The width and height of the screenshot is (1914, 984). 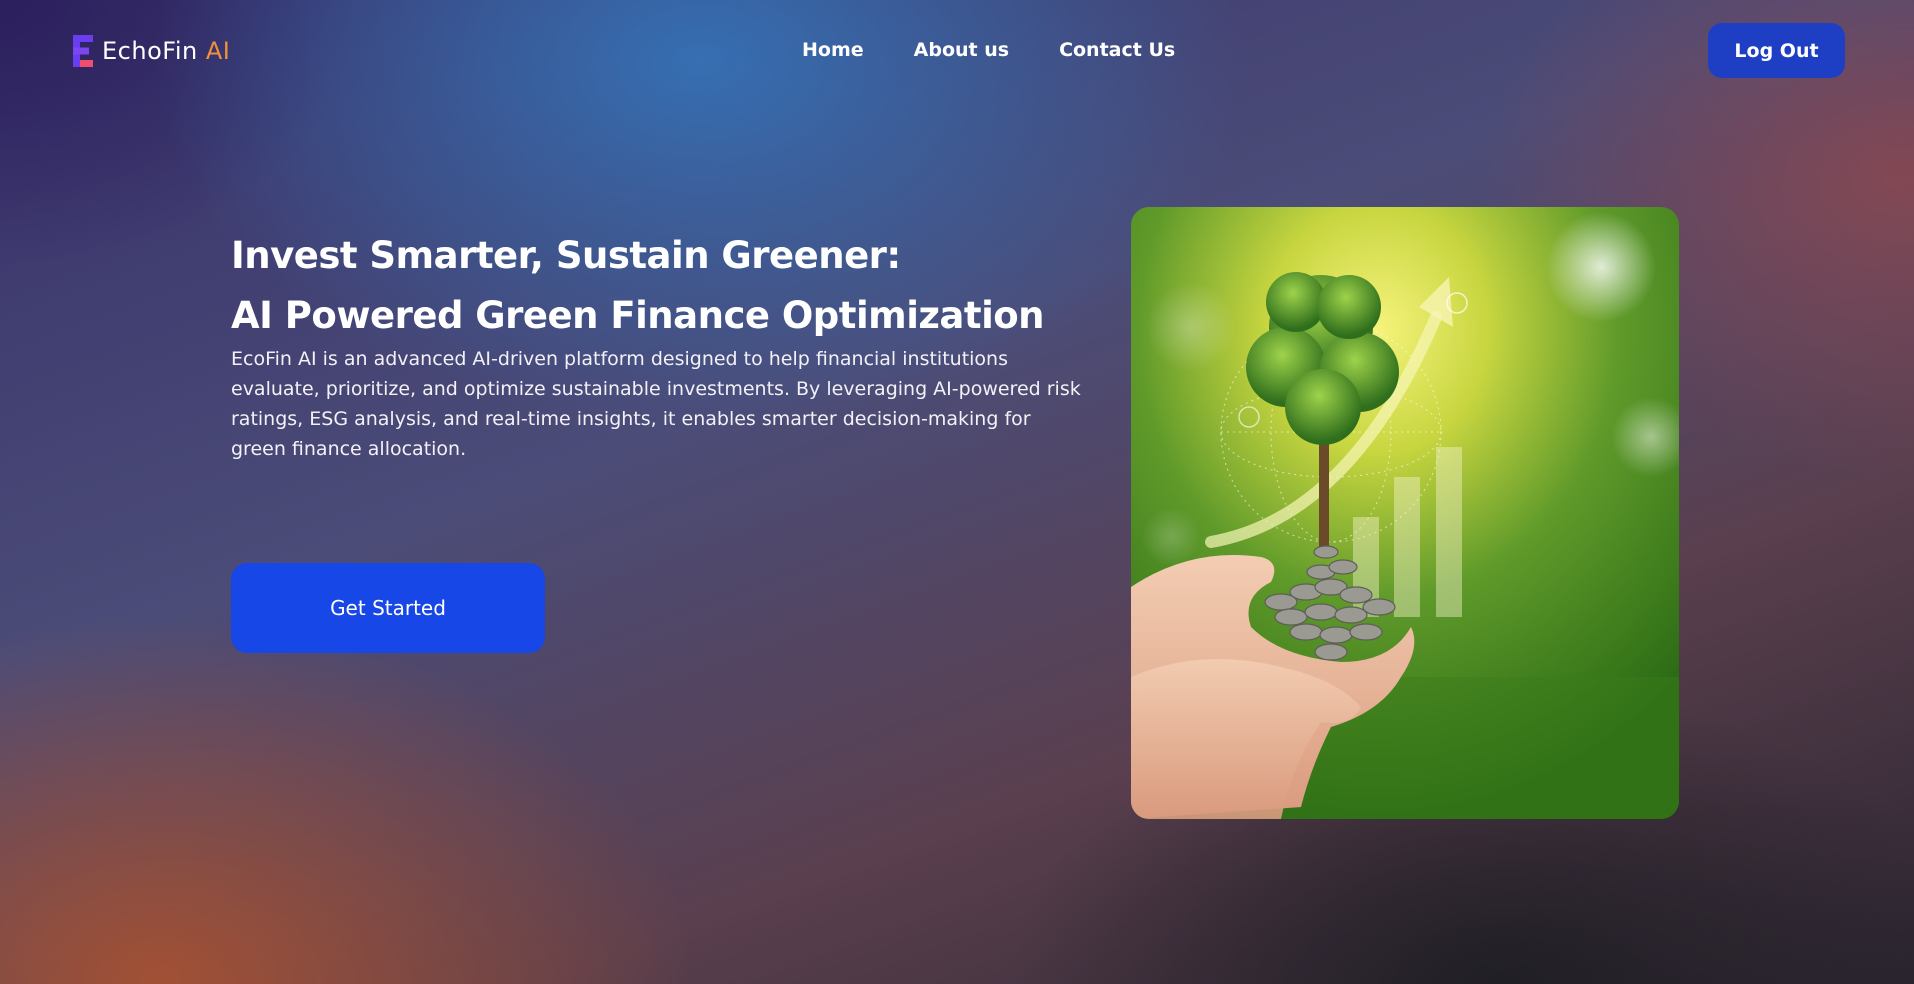 What do you see at coordinates (1013, 50) in the screenshot?
I see `main-nav: Home About us Contact Us` at bounding box center [1013, 50].